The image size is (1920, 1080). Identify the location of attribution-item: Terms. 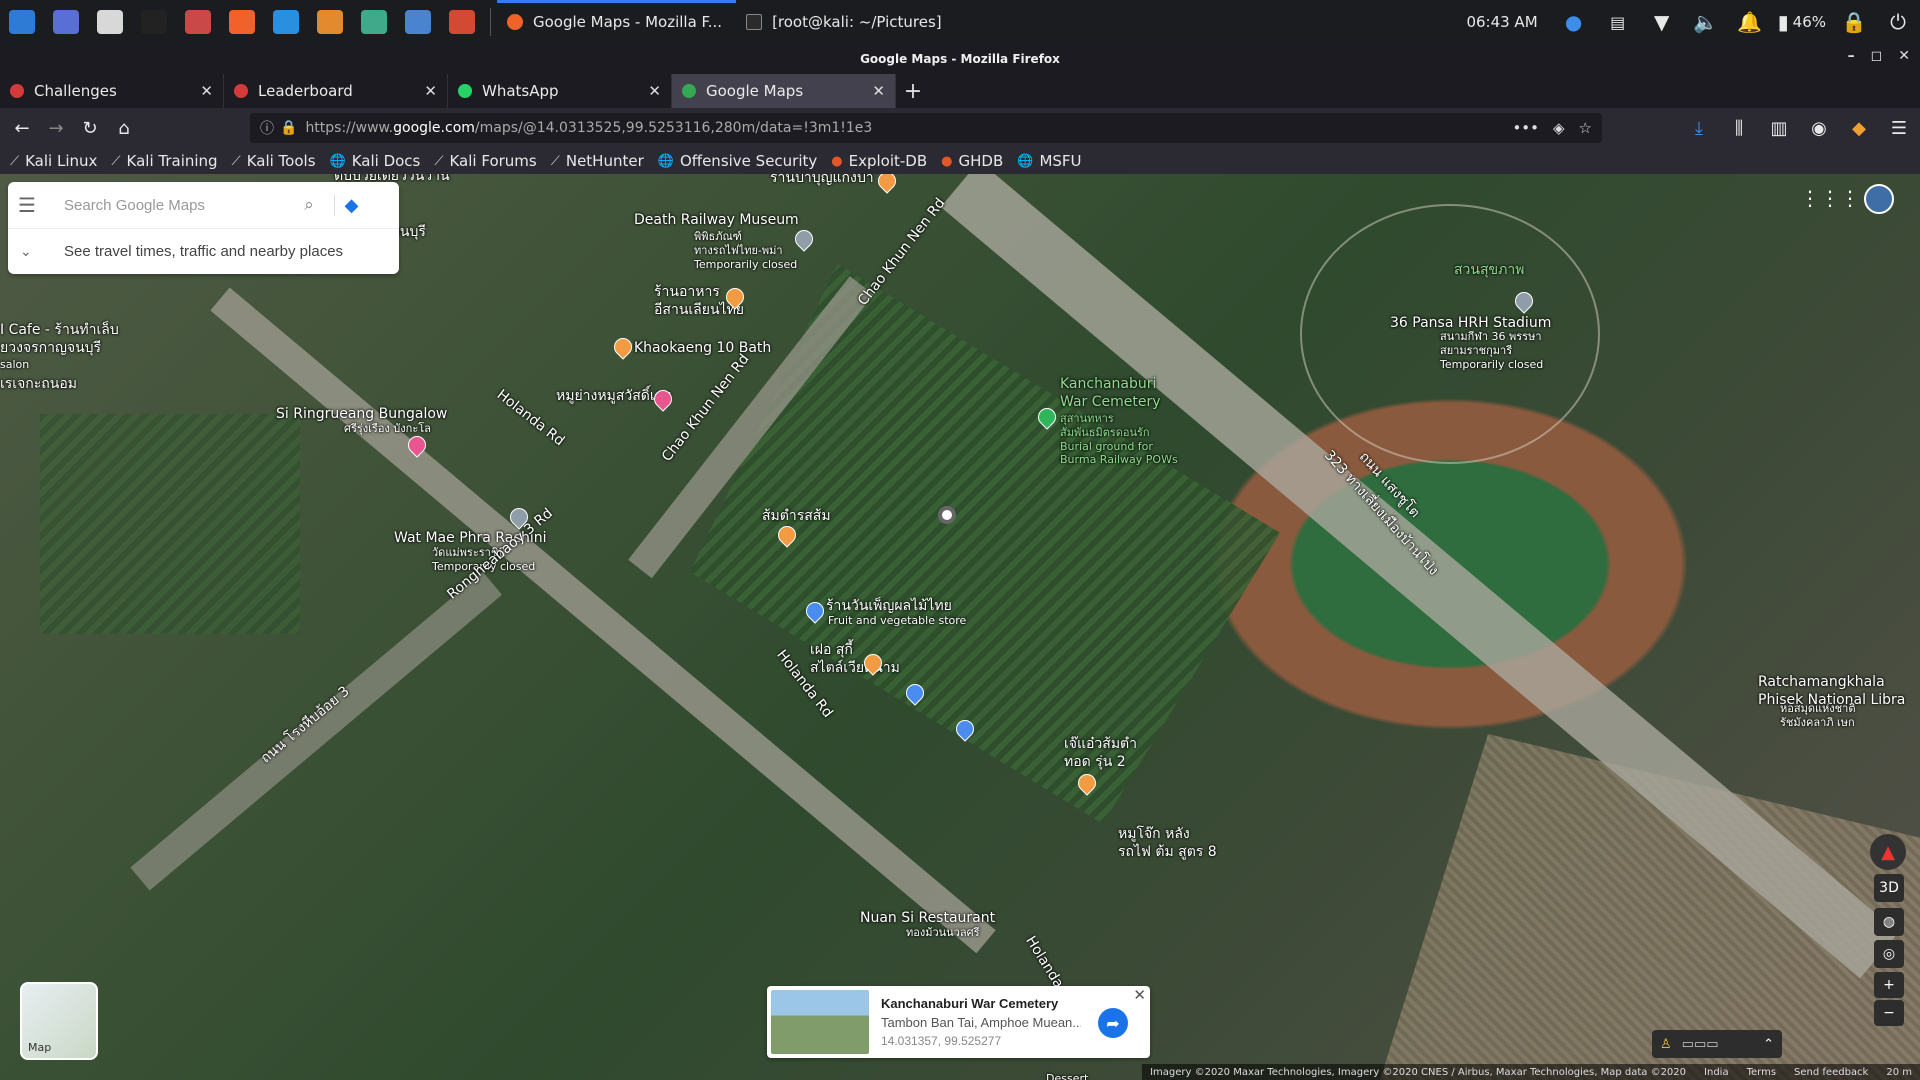
(1761, 1072).